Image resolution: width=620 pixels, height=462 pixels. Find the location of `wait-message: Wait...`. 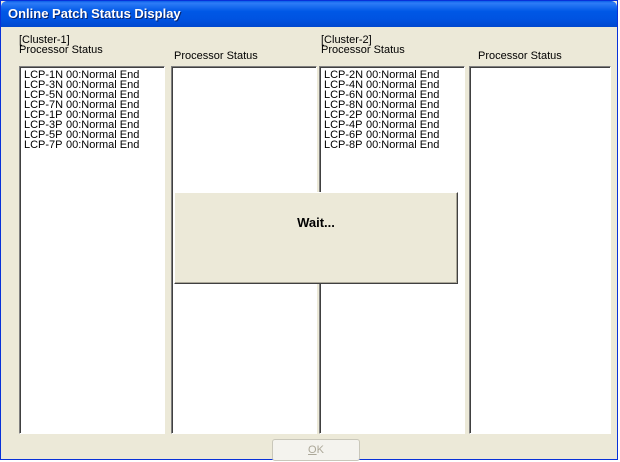

wait-message: Wait... is located at coordinates (316, 222).